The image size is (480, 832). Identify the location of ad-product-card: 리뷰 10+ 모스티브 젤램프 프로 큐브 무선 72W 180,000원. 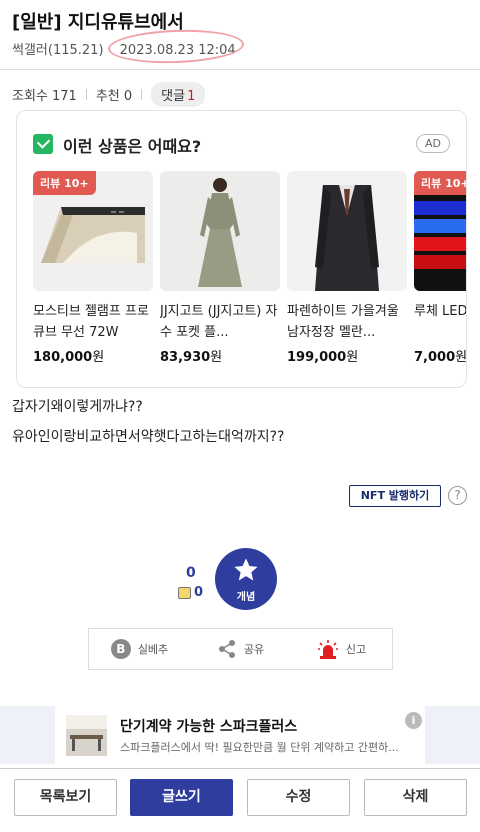
(93, 271).